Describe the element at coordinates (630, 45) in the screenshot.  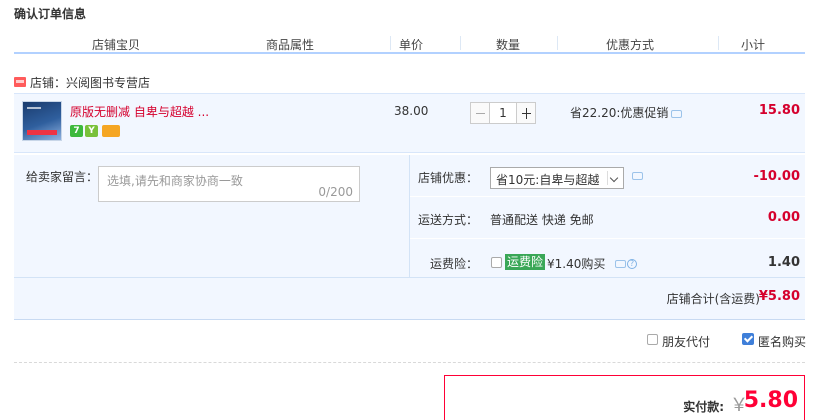
I see `col-header-promotion: 优惠方式` at that location.